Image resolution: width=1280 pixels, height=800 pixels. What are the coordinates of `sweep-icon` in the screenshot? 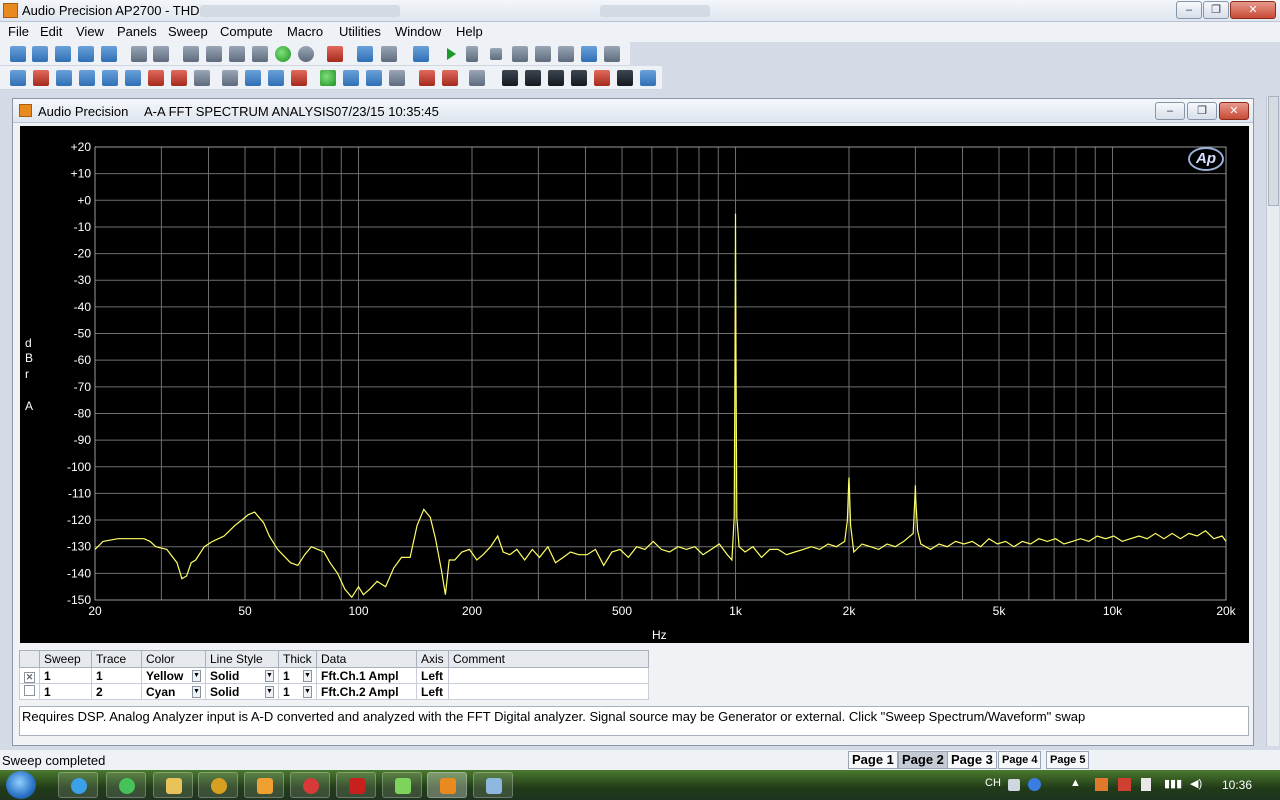 It's located at (335, 54).